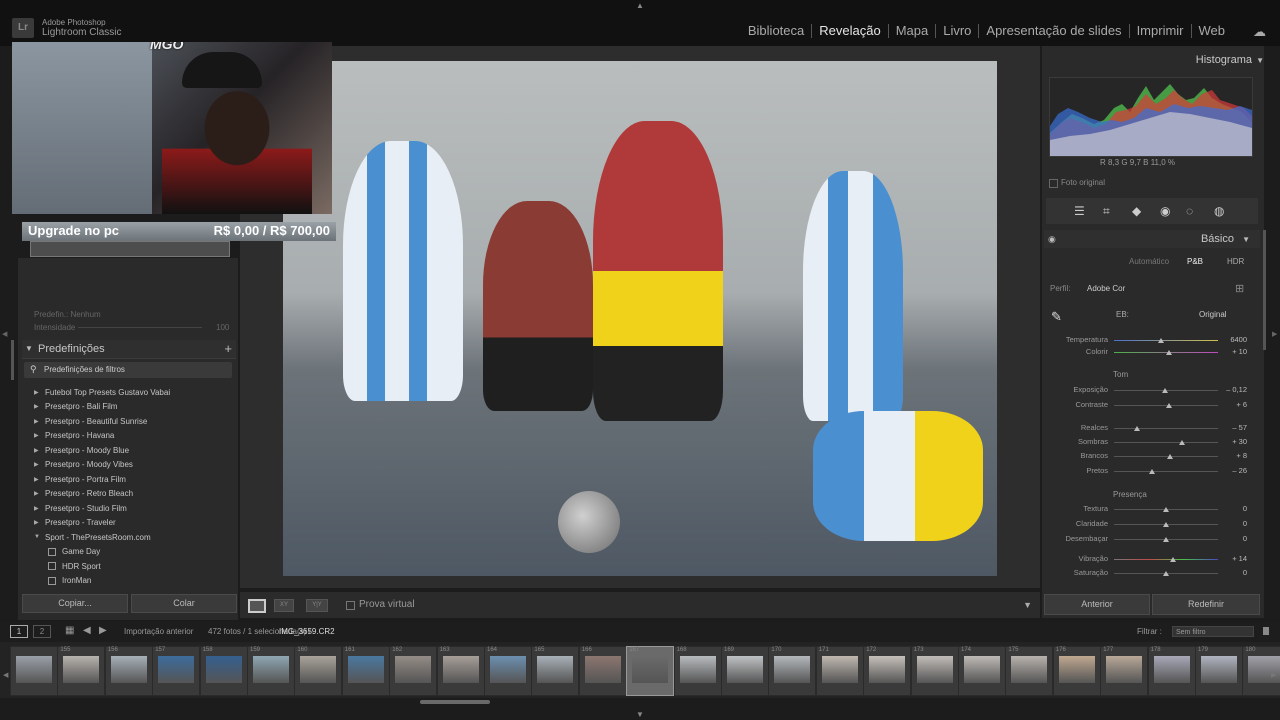 The height and width of the screenshot is (720, 1280). What do you see at coordinates (1165, 211) in the screenshot?
I see `red-eye-icon: ◉` at bounding box center [1165, 211].